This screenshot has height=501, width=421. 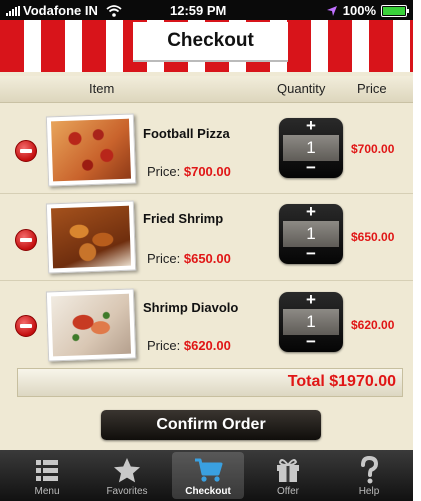 What do you see at coordinates (191, 307) in the screenshot?
I see `item-name: Shrimp Diavolo` at bounding box center [191, 307].